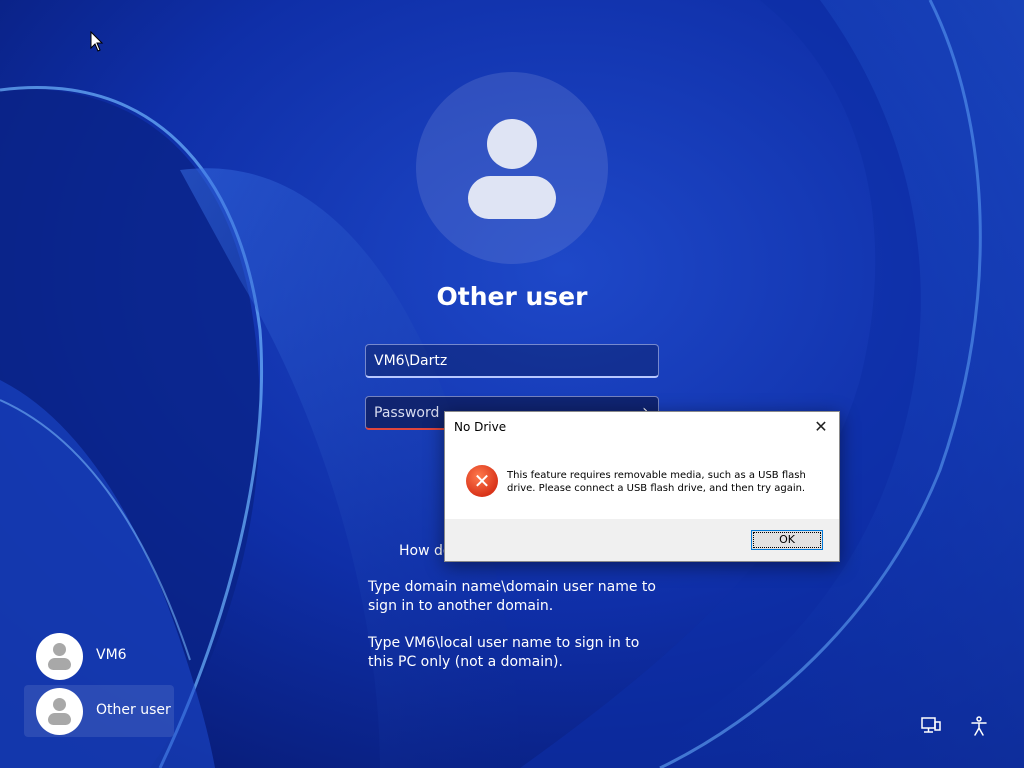 The image size is (1024, 768). Describe the element at coordinates (512, 144) in the screenshot. I see `avatar-head` at that location.